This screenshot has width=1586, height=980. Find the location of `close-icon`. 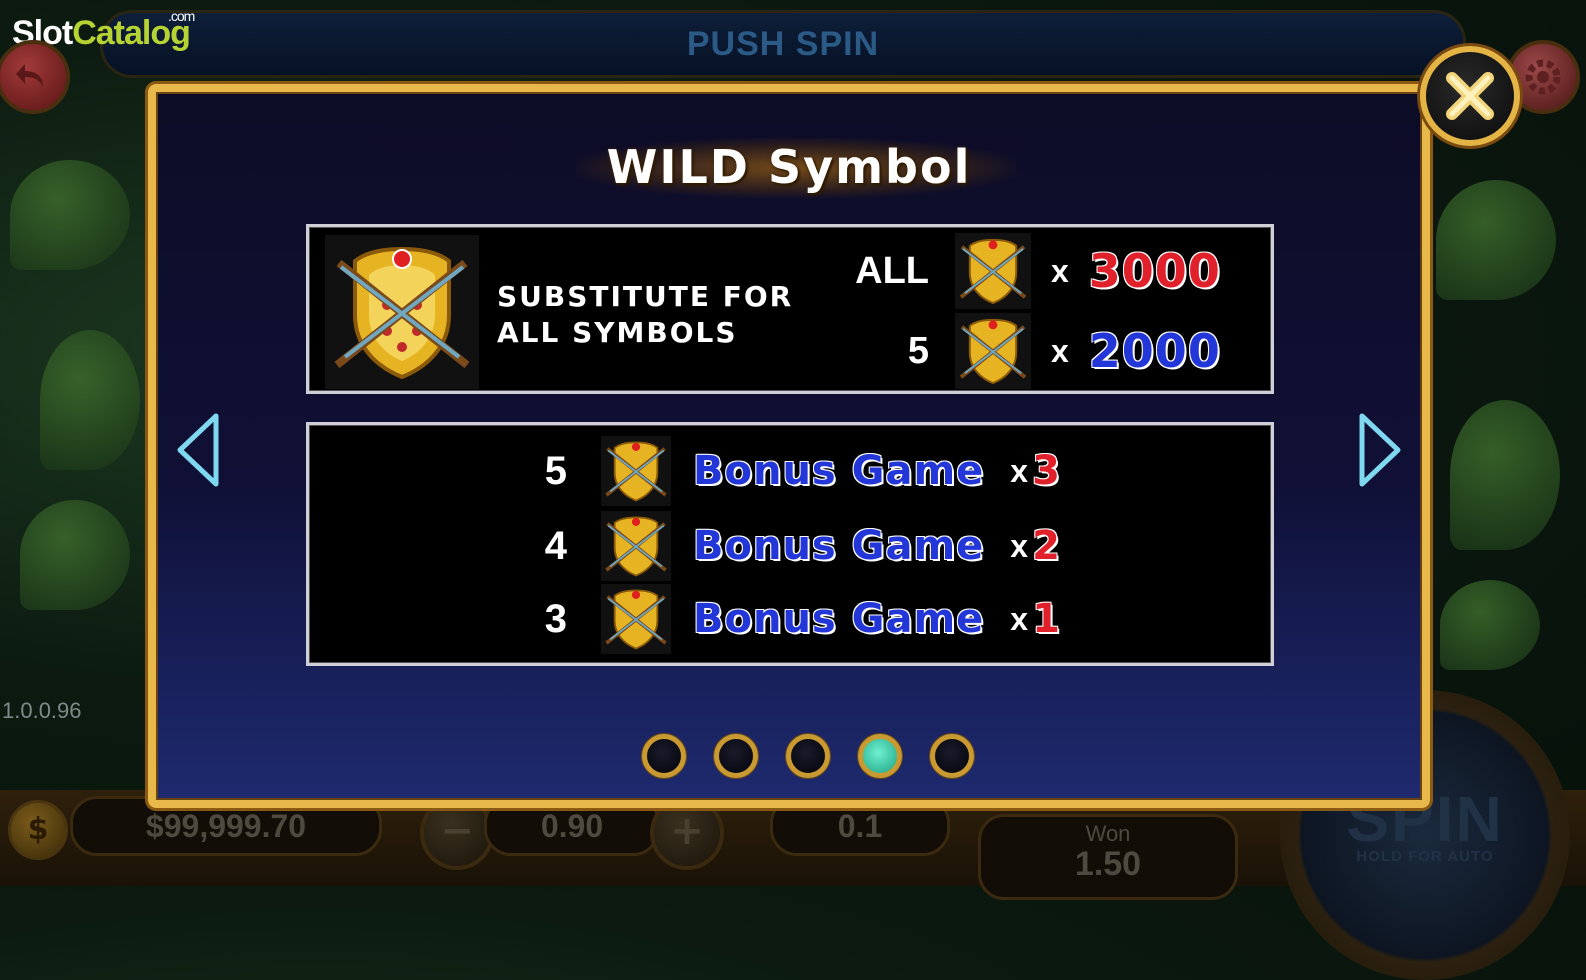

close-icon is located at coordinates (1470, 96).